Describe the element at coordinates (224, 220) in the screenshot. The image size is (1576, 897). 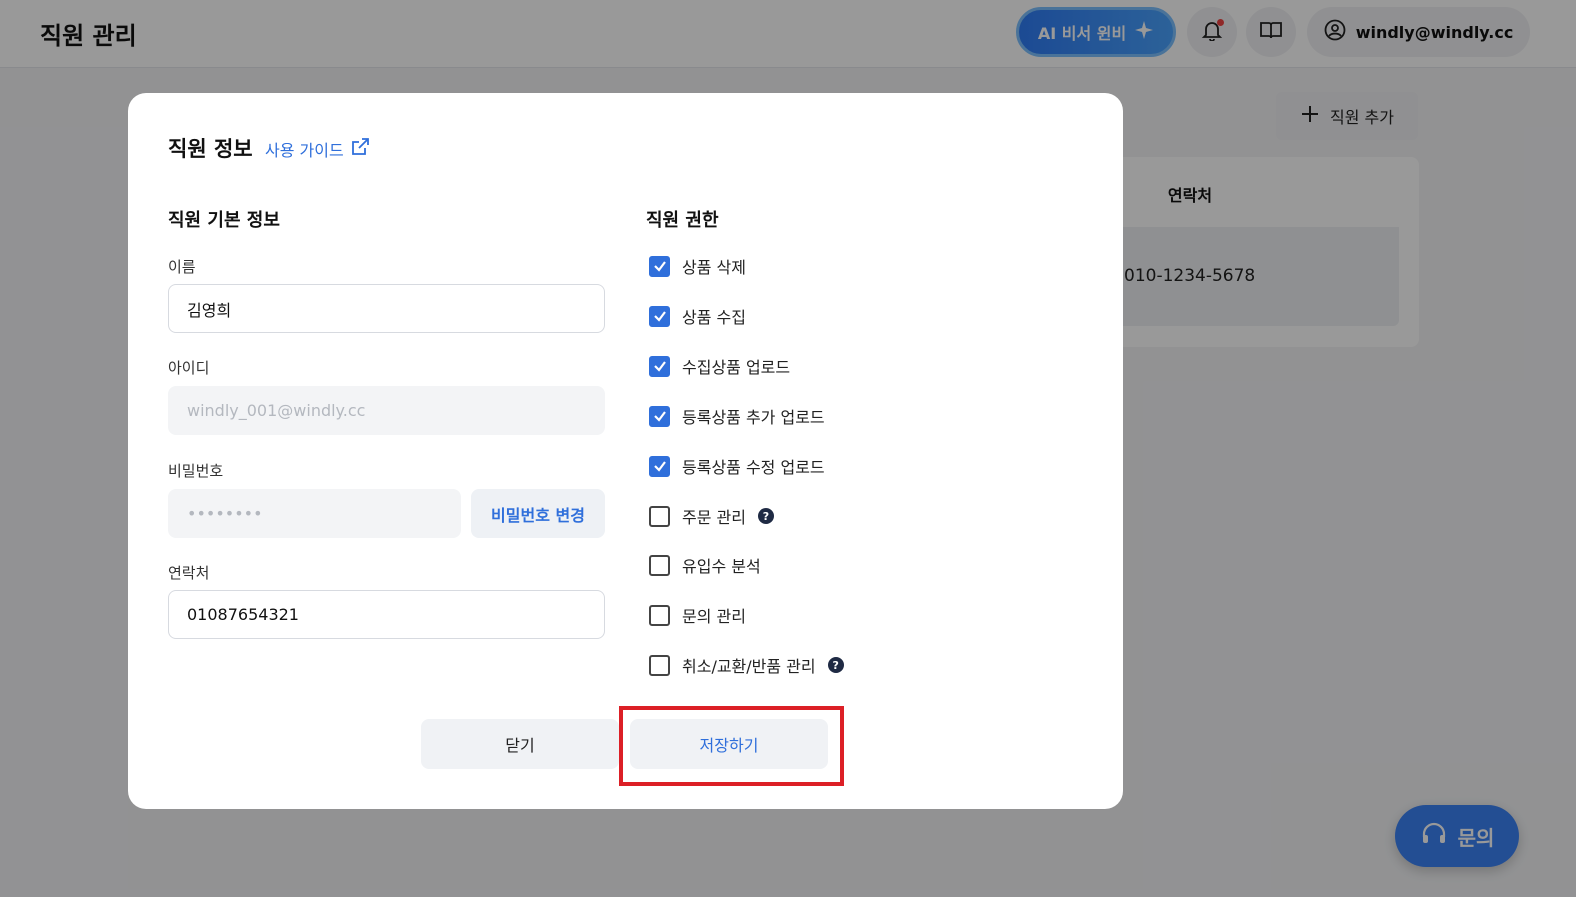
I see `basic-info-section-title: 직원 기본 정보` at that location.